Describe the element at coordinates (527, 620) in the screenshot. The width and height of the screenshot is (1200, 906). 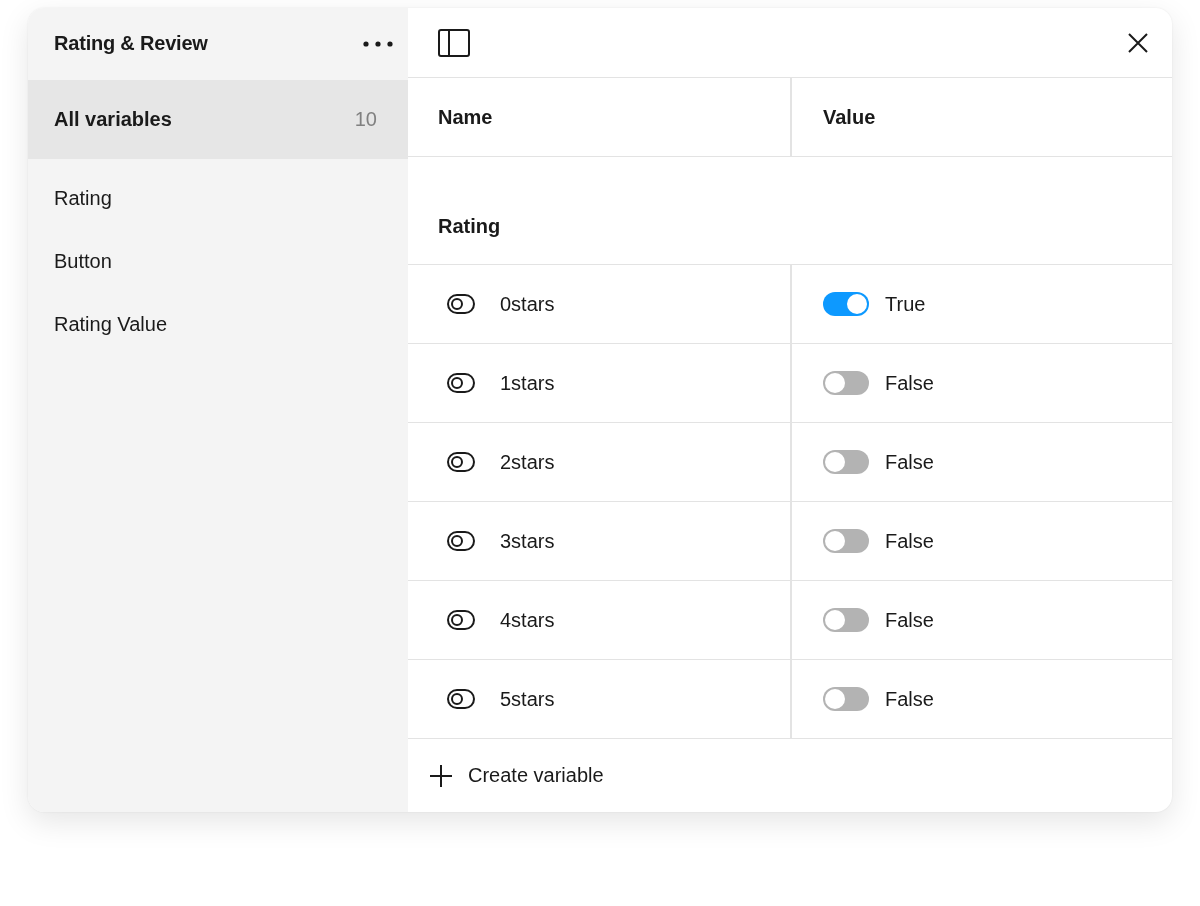
I see `variable-name: 4stars` at that location.